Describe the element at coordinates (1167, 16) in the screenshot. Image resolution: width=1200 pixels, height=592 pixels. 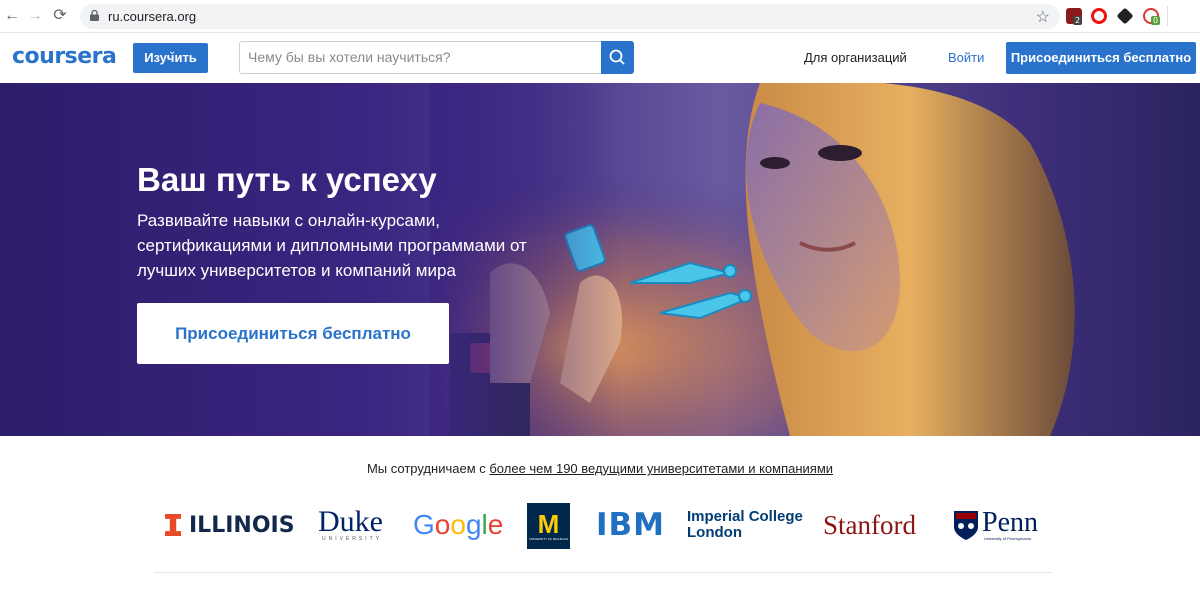
I see `toolbar-divider` at that location.